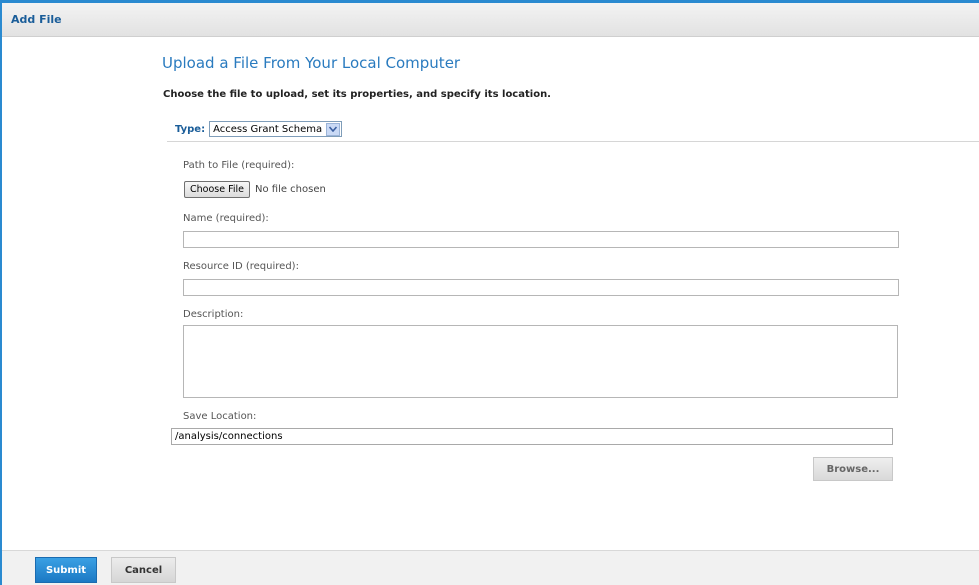  Describe the element at coordinates (213, 314) in the screenshot. I see `description-label: Description:` at that location.